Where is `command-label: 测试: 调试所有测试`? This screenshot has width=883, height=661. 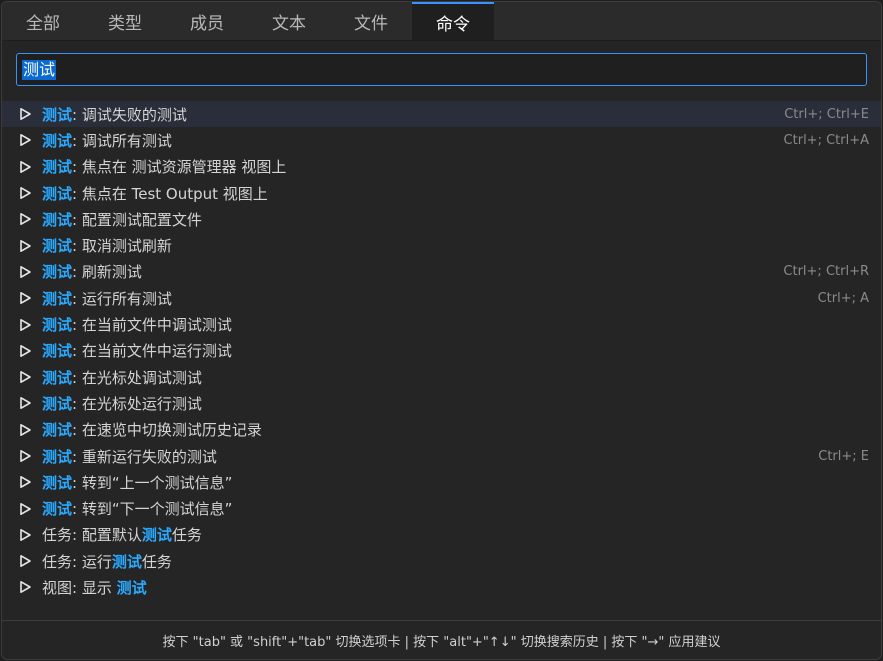
command-label: 测试: 调试所有测试 is located at coordinates (413, 140).